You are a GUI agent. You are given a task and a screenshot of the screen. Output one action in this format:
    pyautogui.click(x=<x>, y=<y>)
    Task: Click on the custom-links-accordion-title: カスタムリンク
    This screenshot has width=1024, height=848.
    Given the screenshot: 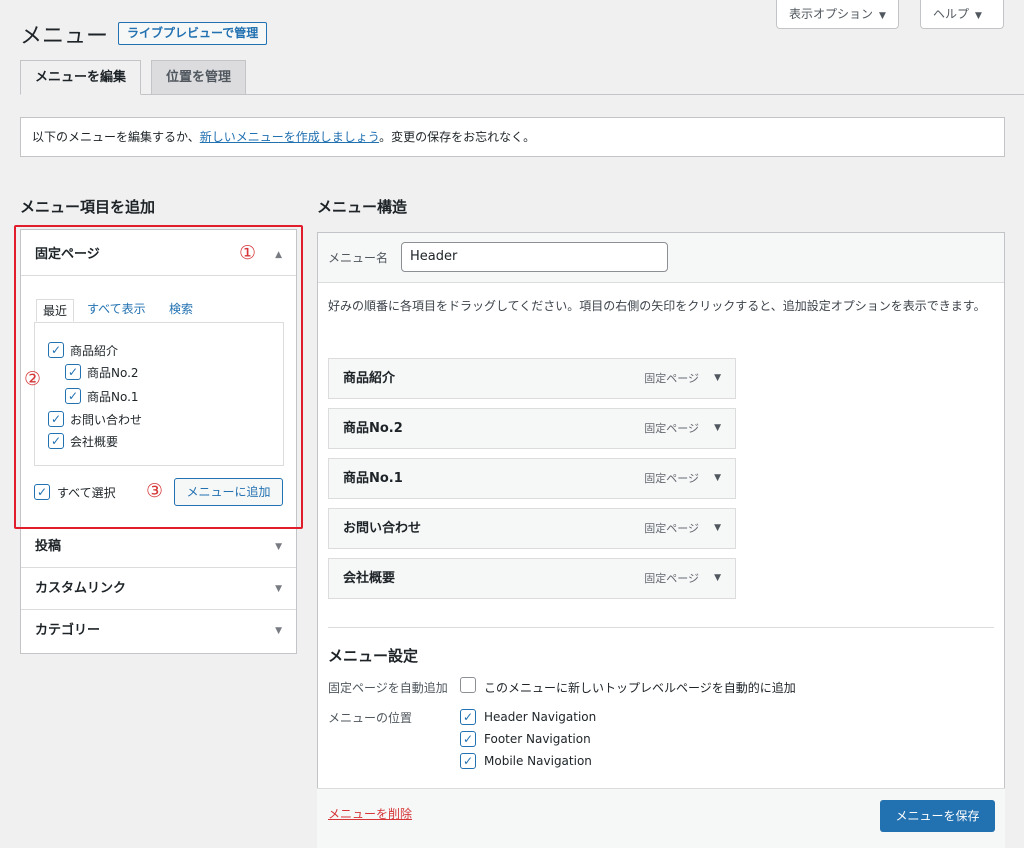 What is the action you would take?
    pyautogui.click(x=81, y=588)
    